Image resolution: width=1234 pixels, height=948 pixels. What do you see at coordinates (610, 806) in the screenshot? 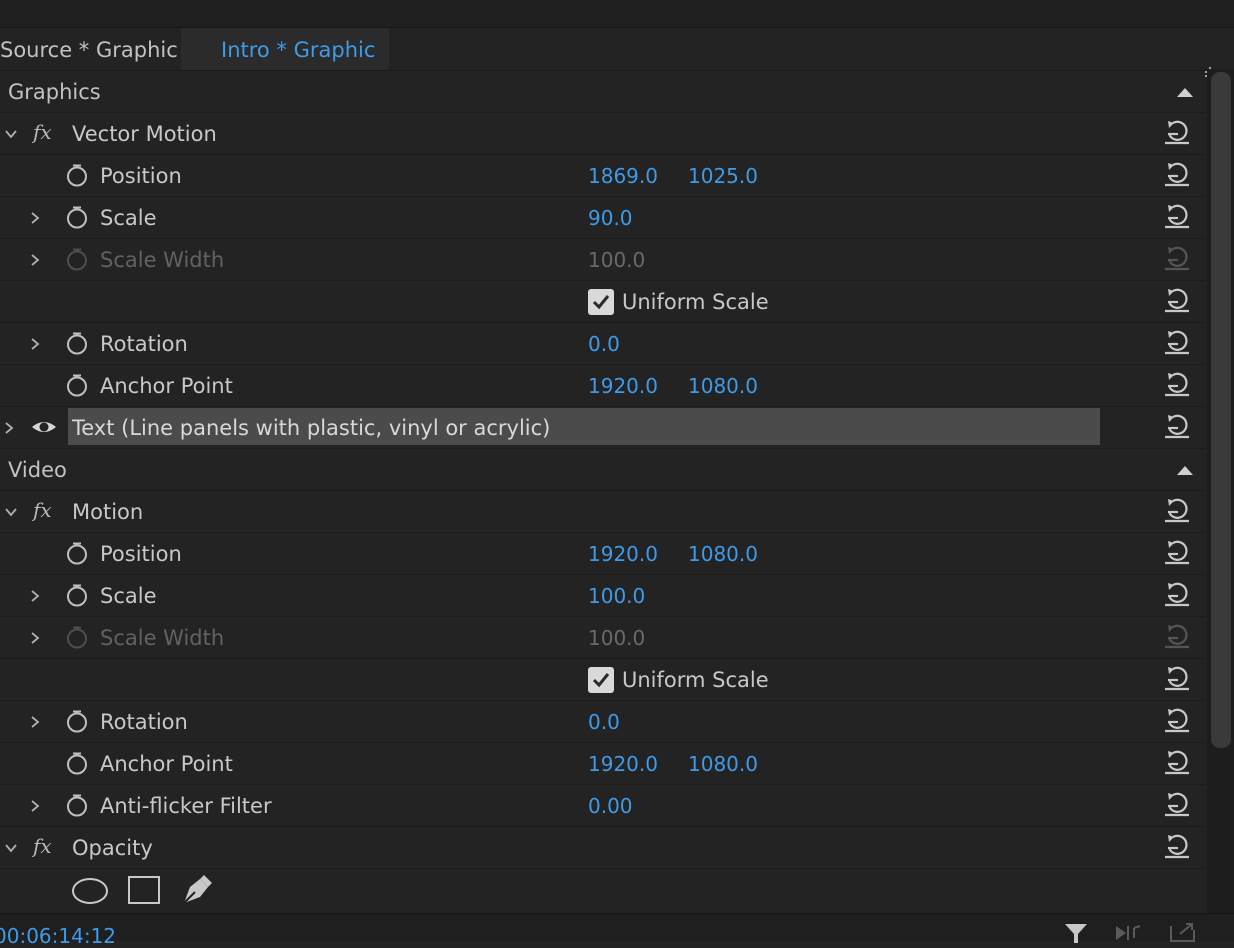
I see `anti-flicker-value: 0.00` at bounding box center [610, 806].